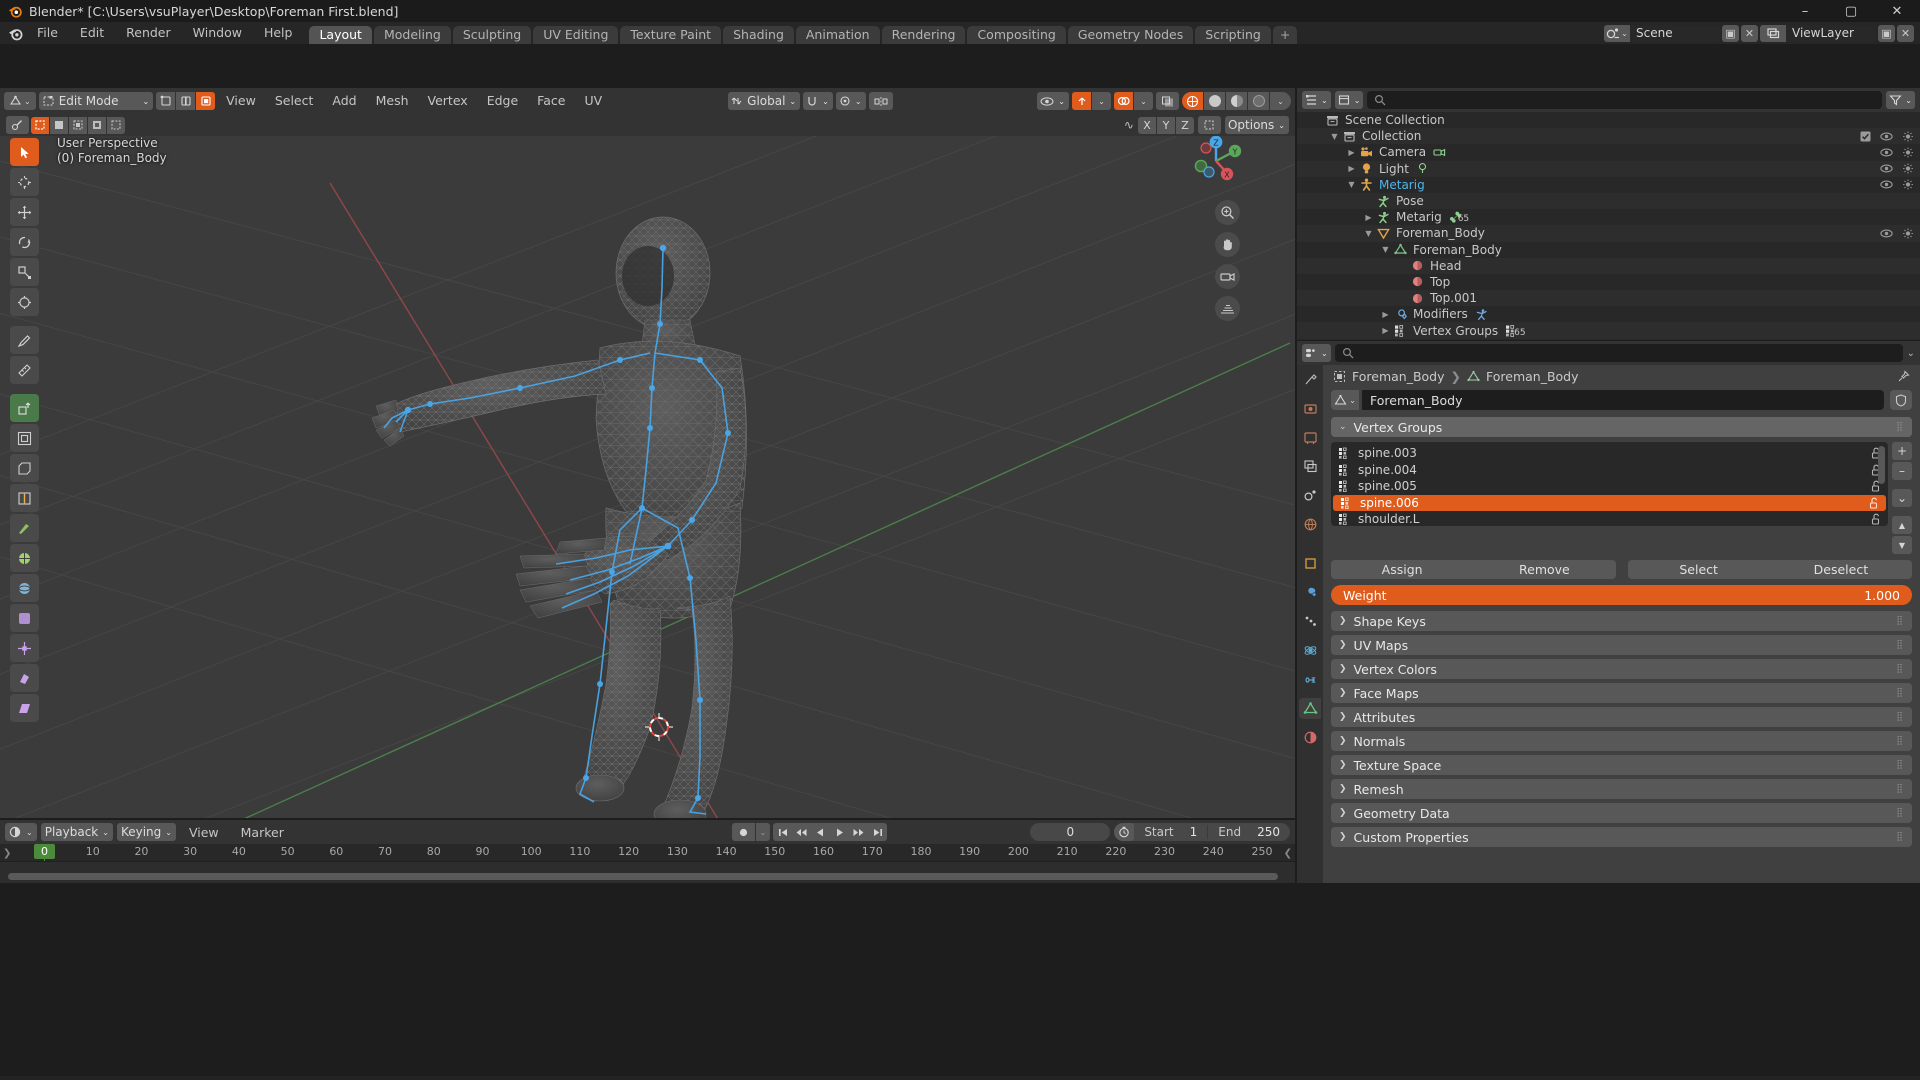  What do you see at coordinates (1609, 470) in the screenshot?
I see `list-item: spine.004` at bounding box center [1609, 470].